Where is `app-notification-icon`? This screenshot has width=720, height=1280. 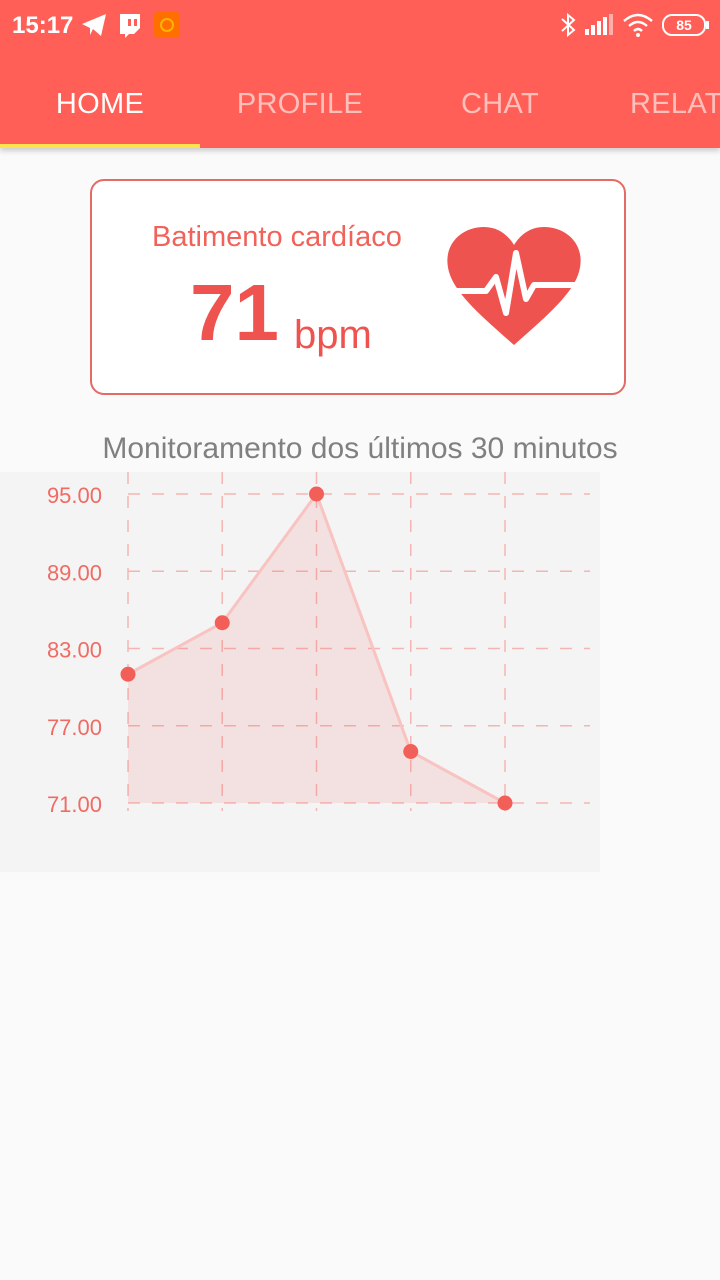
app-notification-icon is located at coordinates (167, 27).